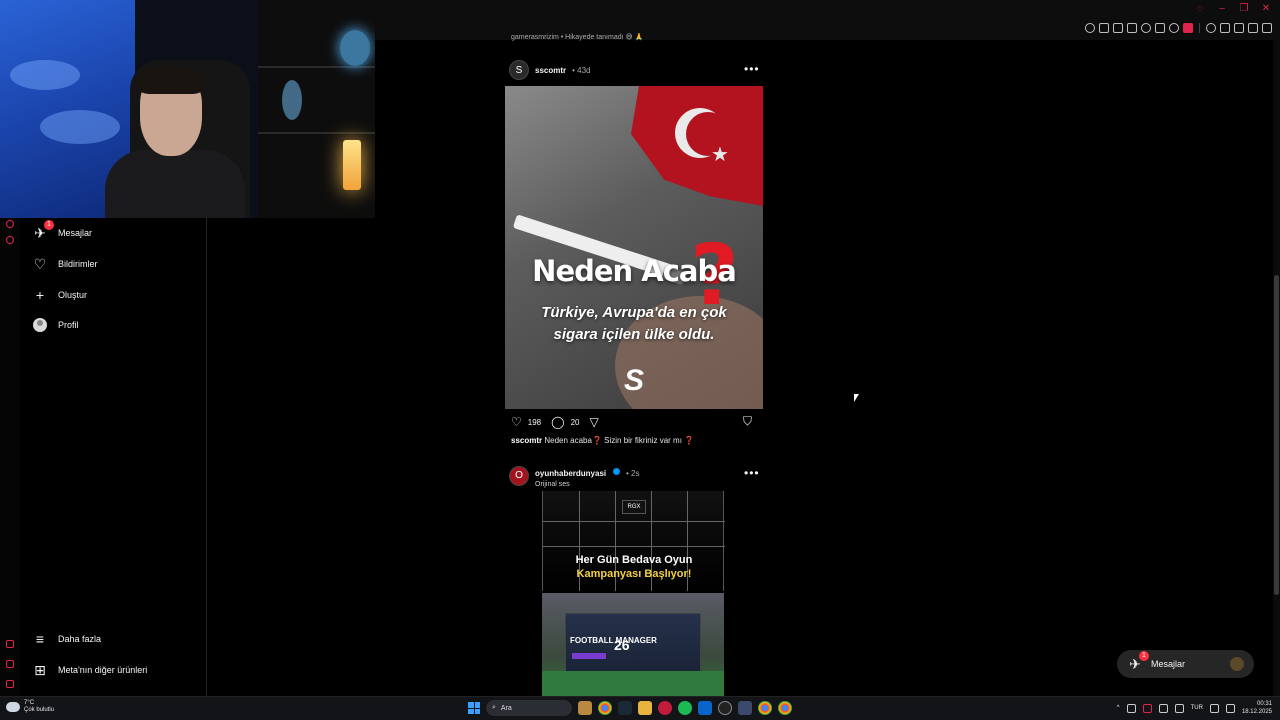 This screenshot has height=720, width=1280. I want to click on maximize-button: ❐, so click(1244, 8).